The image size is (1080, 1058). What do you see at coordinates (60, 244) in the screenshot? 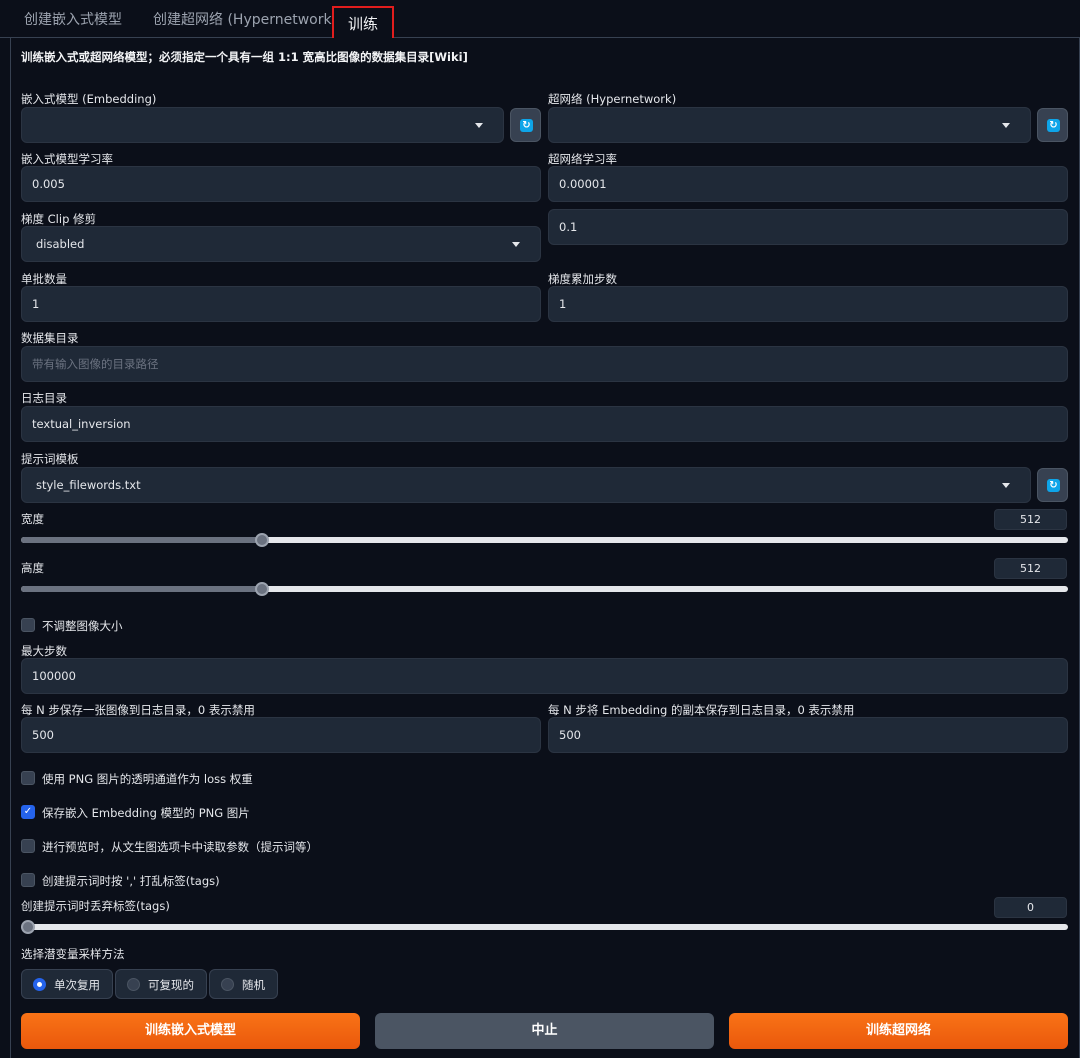
I see `gradient-clip-select-value: disabled` at bounding box center [60, 244].